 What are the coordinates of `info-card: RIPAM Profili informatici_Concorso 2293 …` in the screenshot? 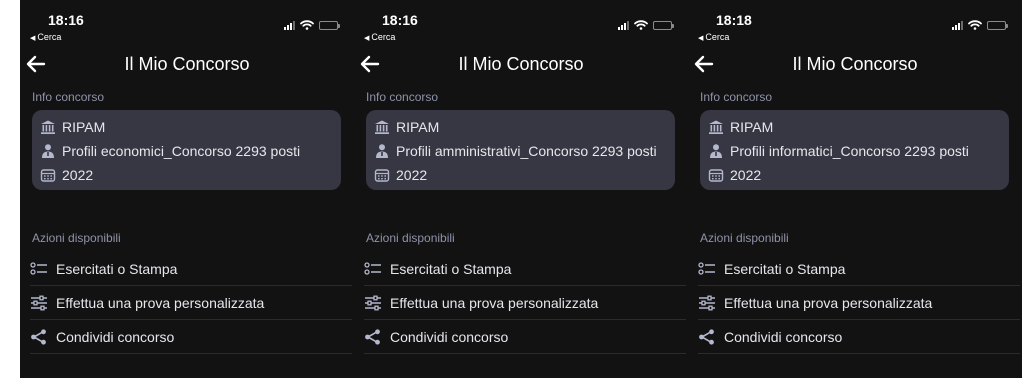 It's located at (854, 150).